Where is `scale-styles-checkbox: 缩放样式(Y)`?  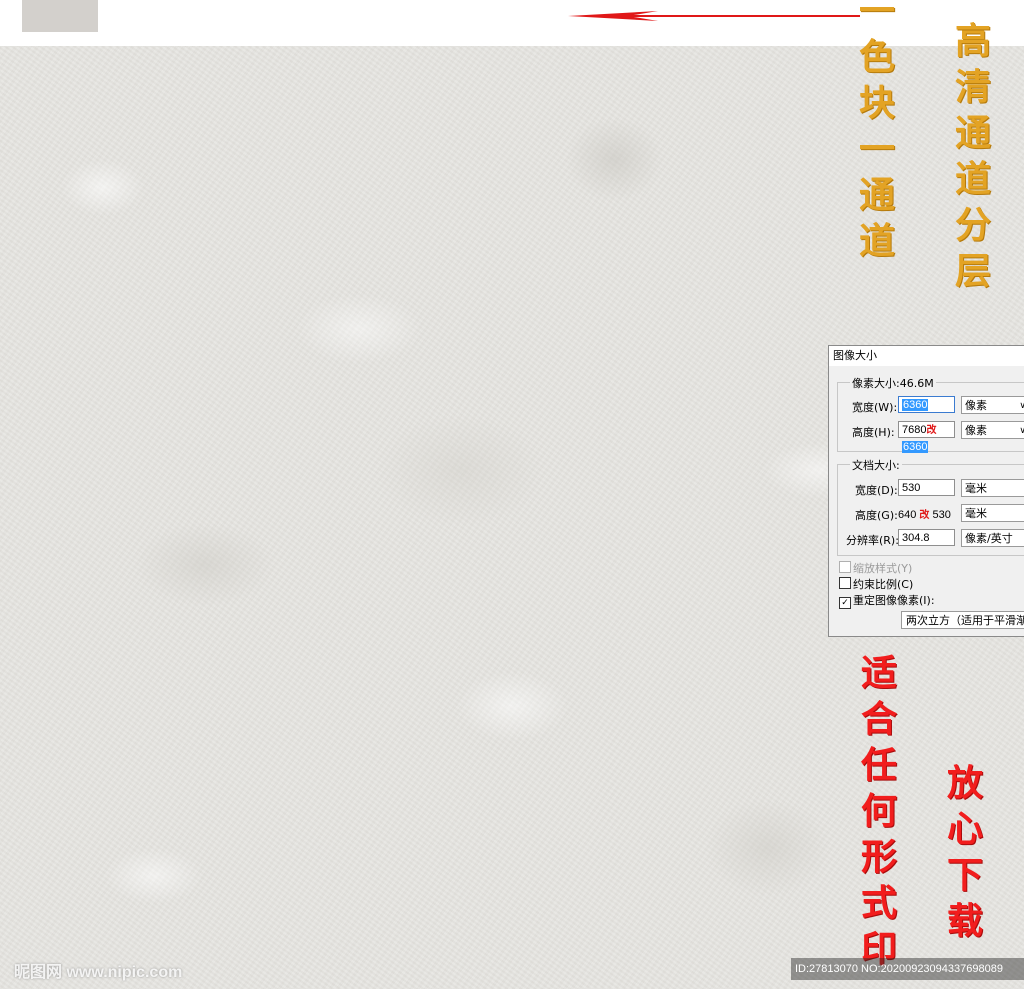 scale-styles-checkbox: 缩放样式(Y) is located at coordinates (875, 568).